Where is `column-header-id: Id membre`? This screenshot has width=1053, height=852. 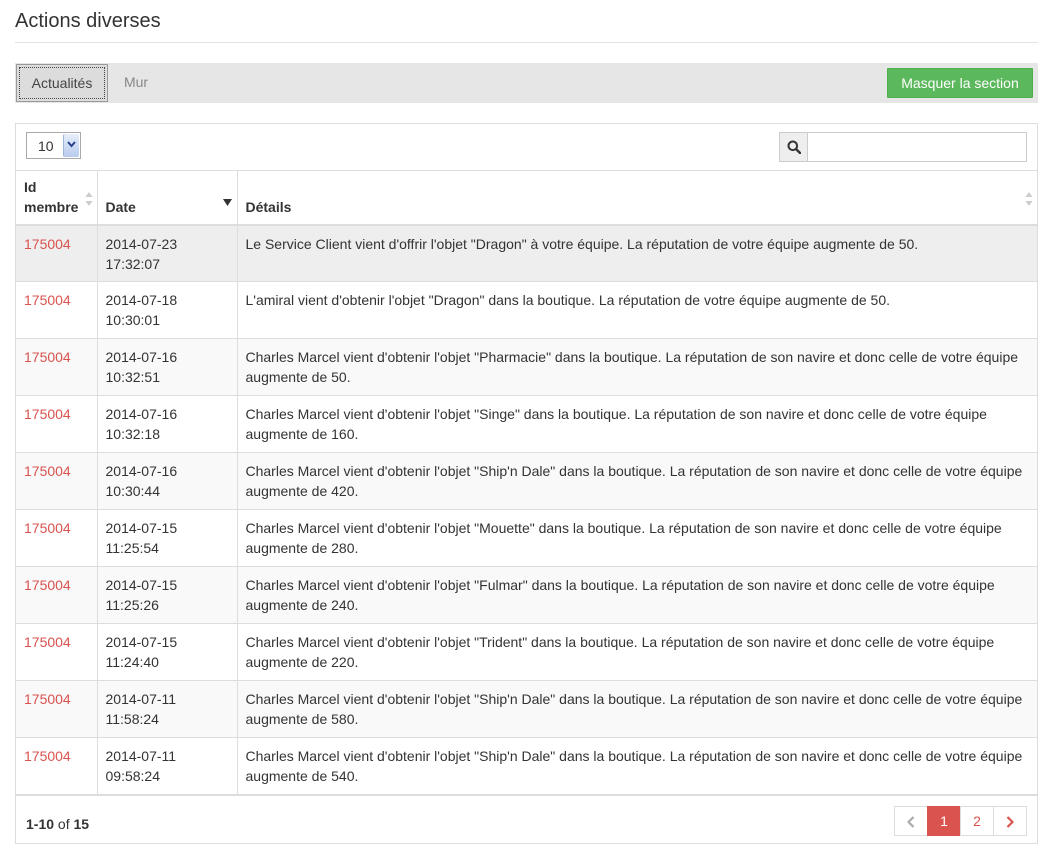
column-header-id: Id membre is located at coordinates (57, 198).